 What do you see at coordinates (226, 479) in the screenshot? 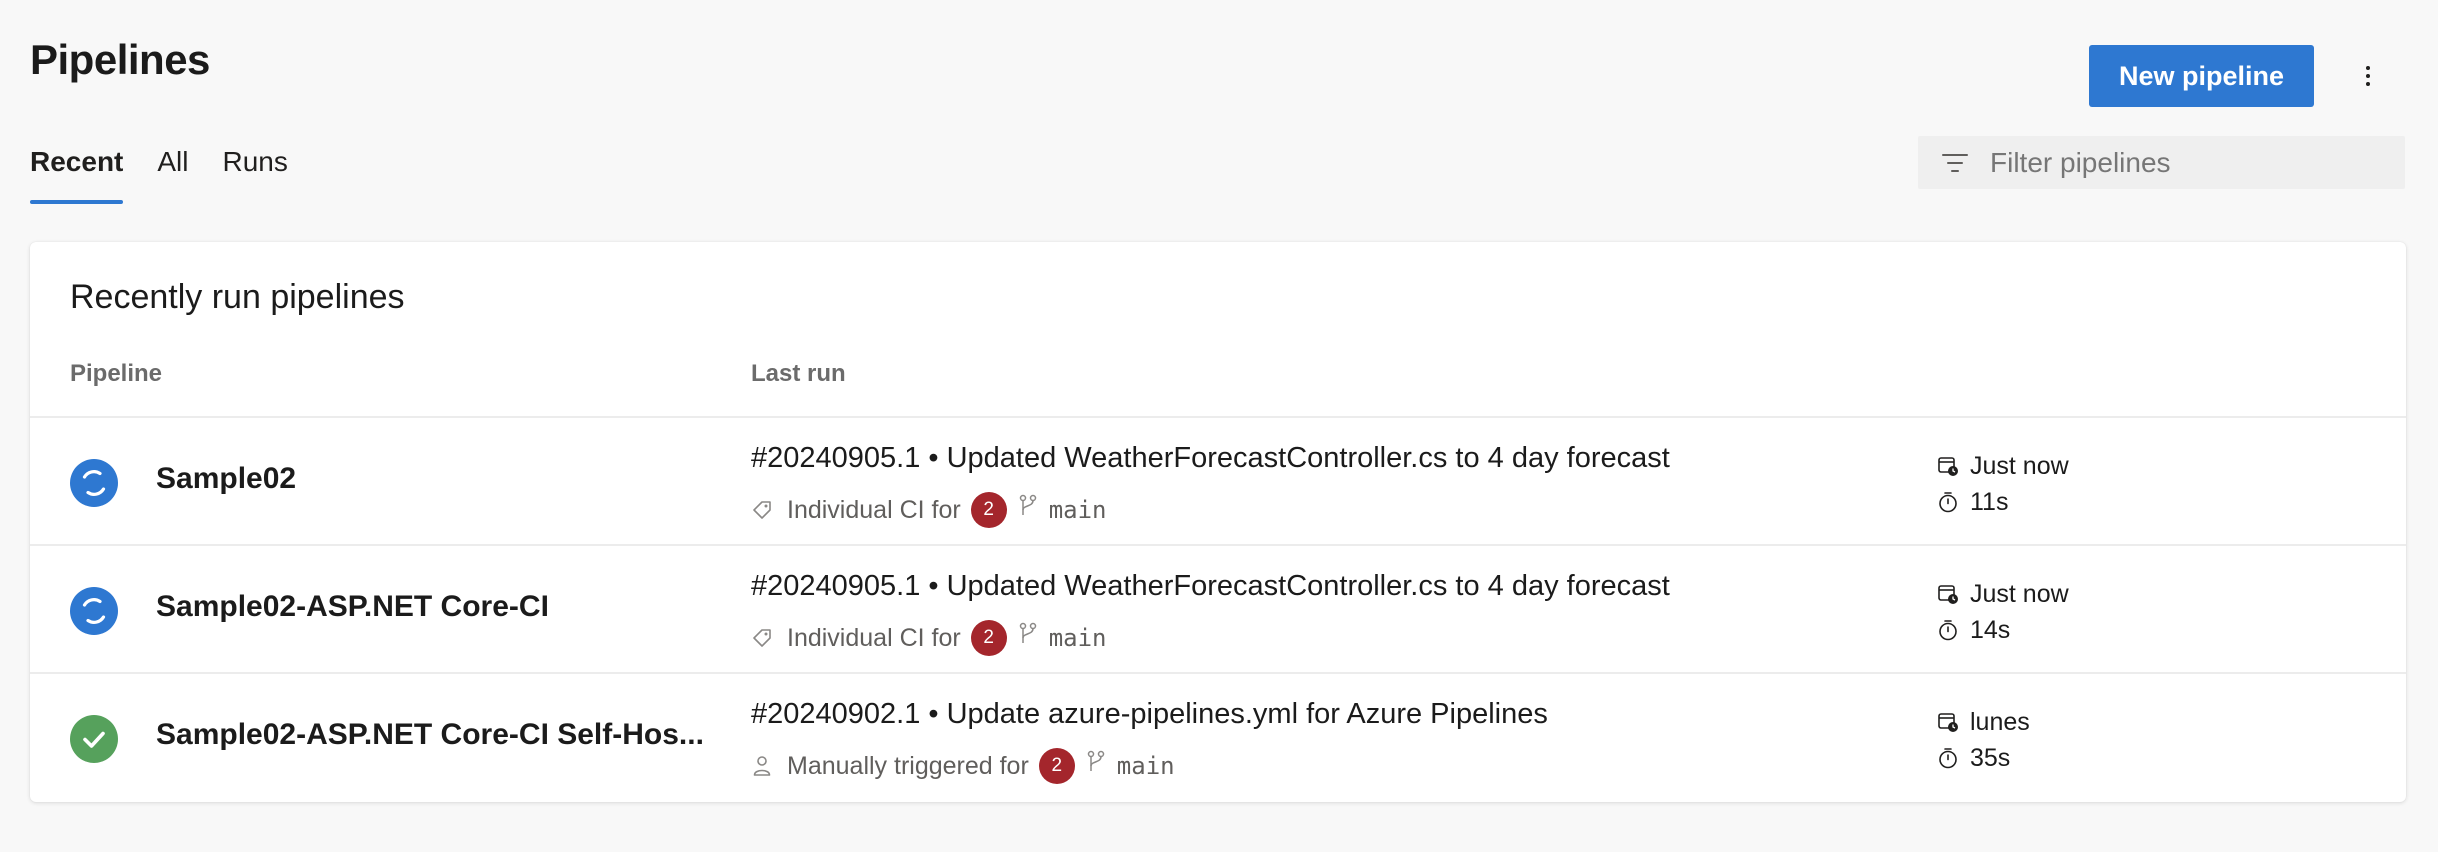
I see `pipeline-name: Sample02` at bounding box center [226, 479].